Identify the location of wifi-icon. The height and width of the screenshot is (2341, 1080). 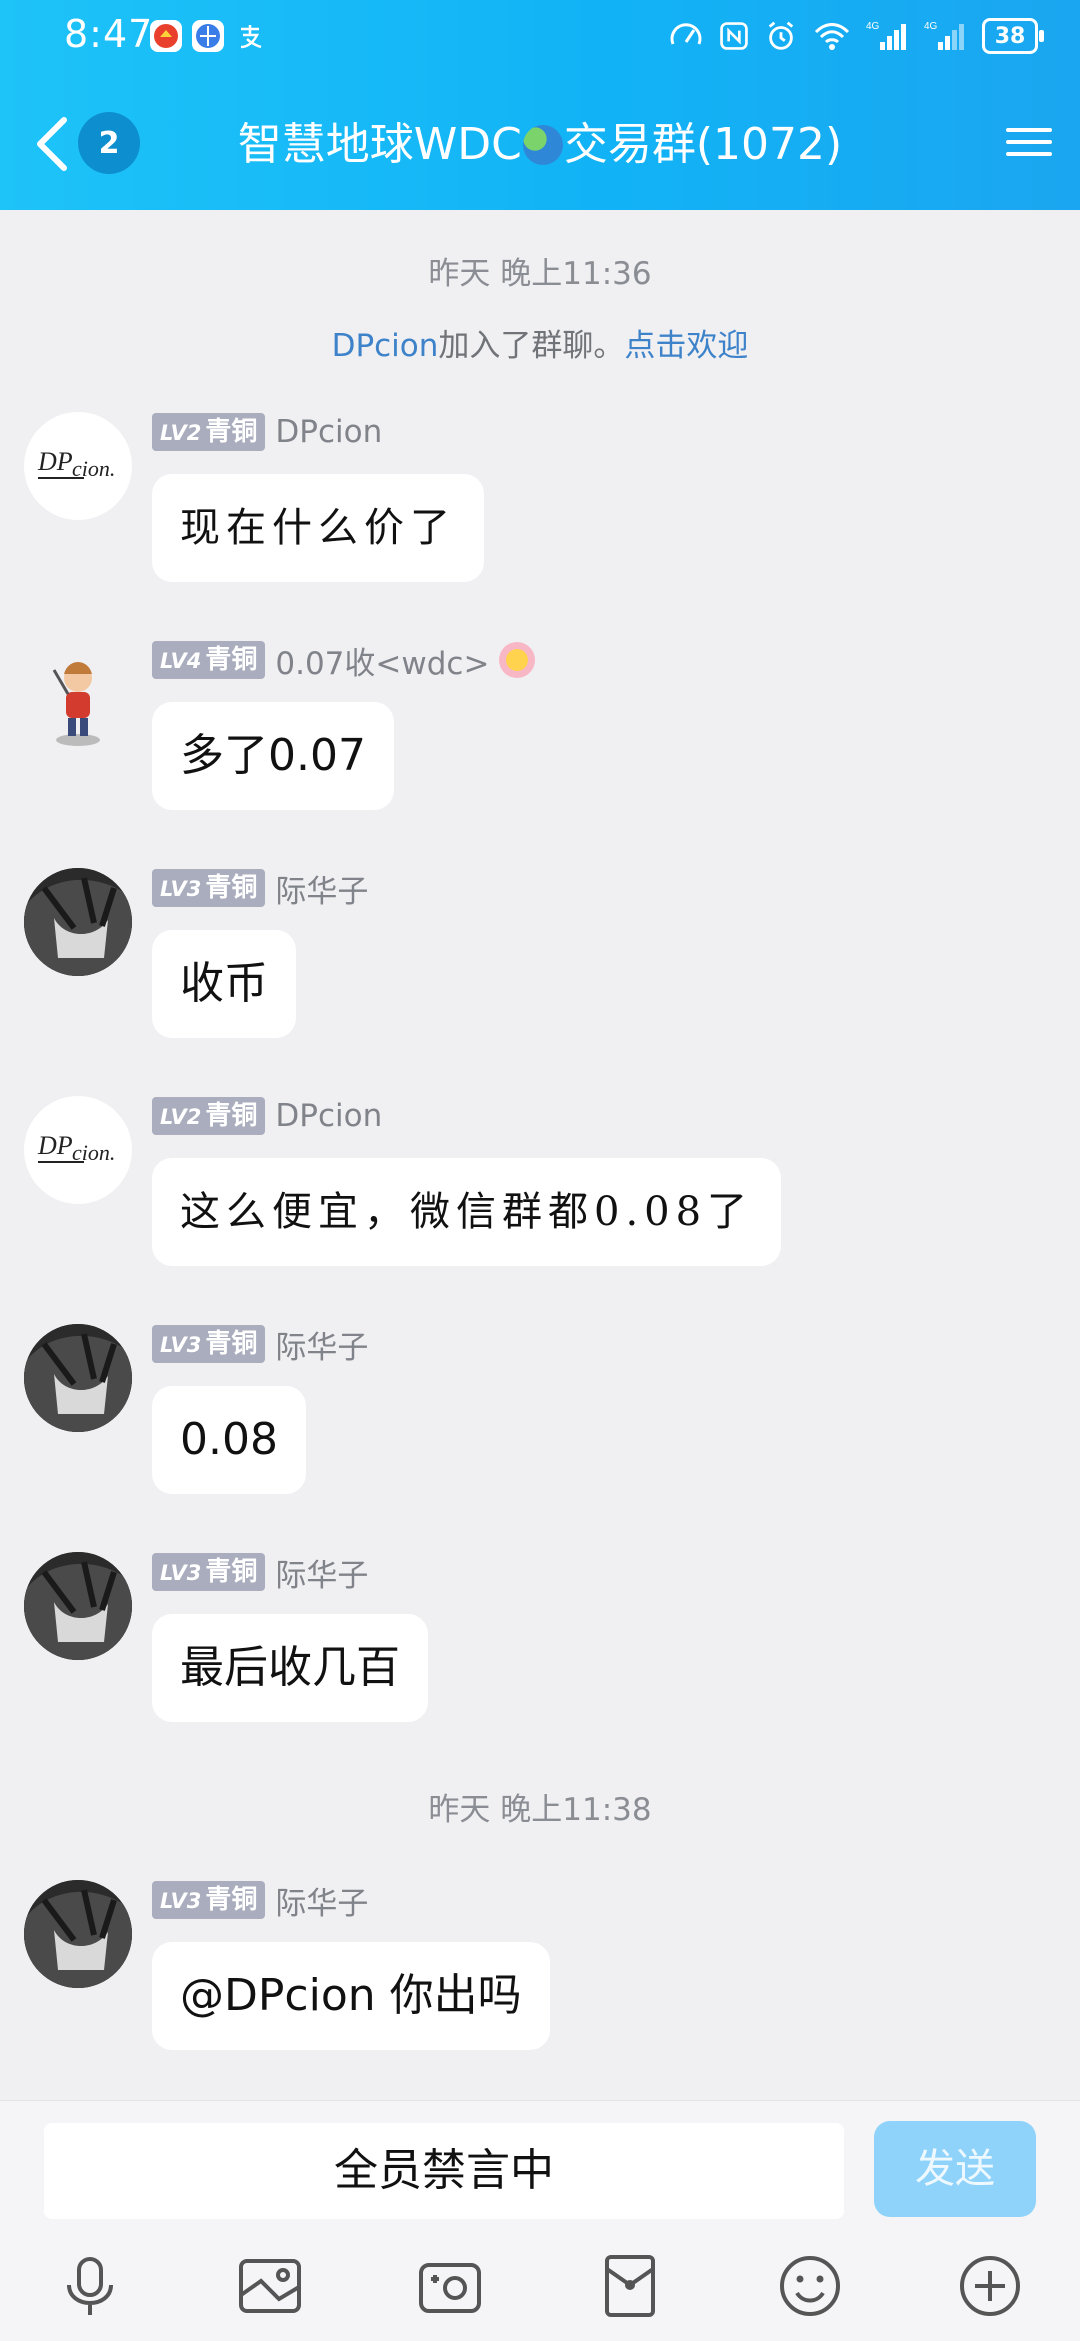
(832, 36).